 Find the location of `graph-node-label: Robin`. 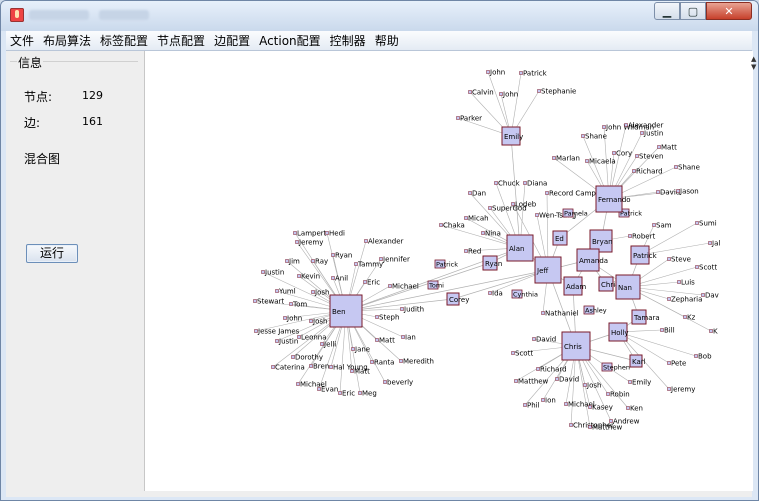

graph-node-label: Robin is located at coordinates (620, 395).